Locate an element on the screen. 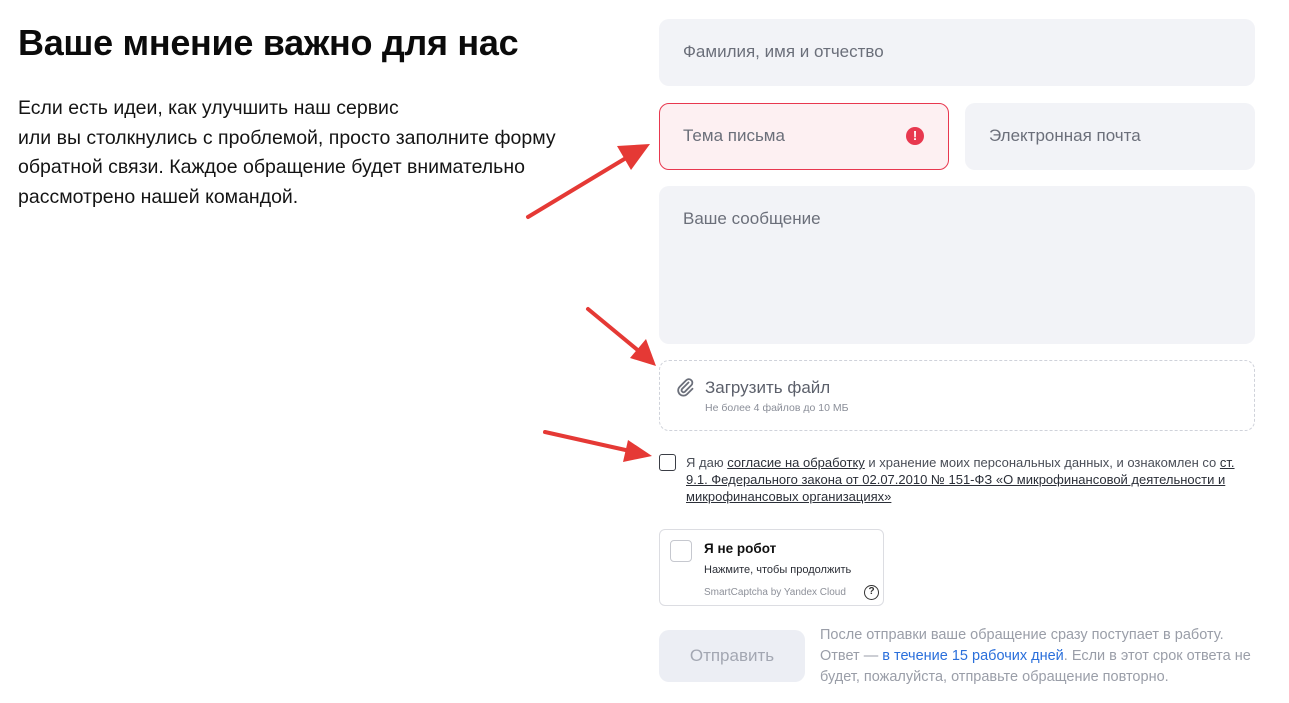  submit-button: Отправить is located at coordinates (732, 656).